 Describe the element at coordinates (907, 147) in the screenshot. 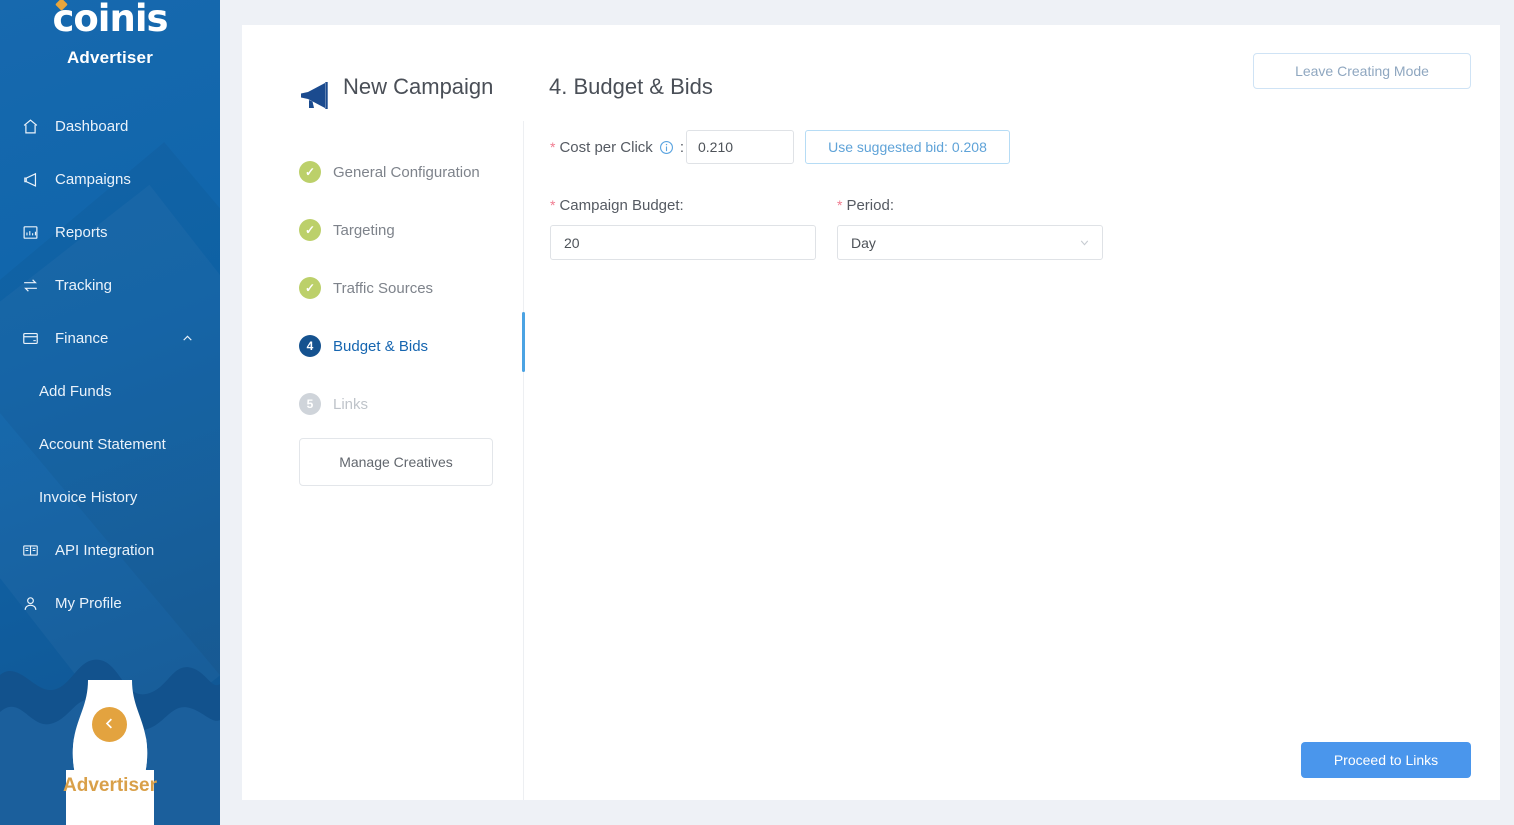

I see `use-suggested-bid-button: Use suggested bid: 0.208` at that location.